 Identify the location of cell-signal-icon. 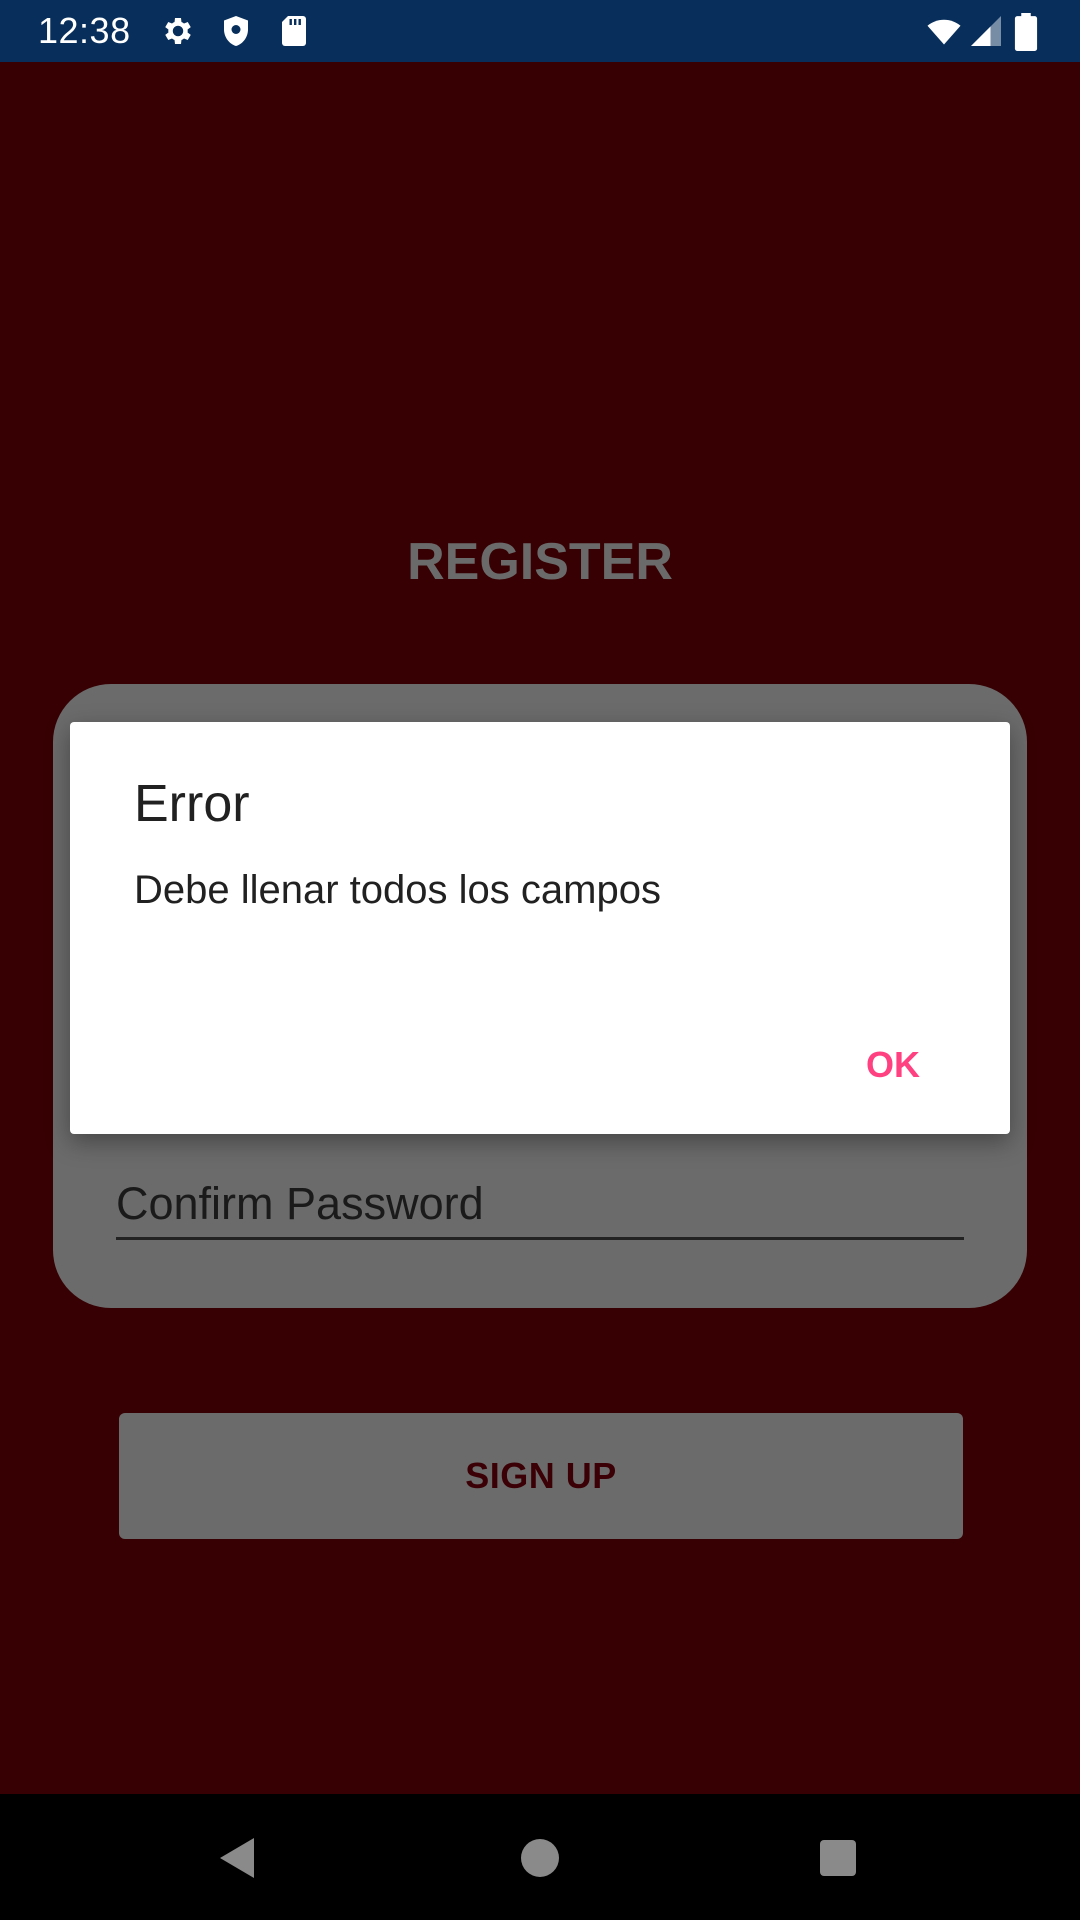
(986, 31).